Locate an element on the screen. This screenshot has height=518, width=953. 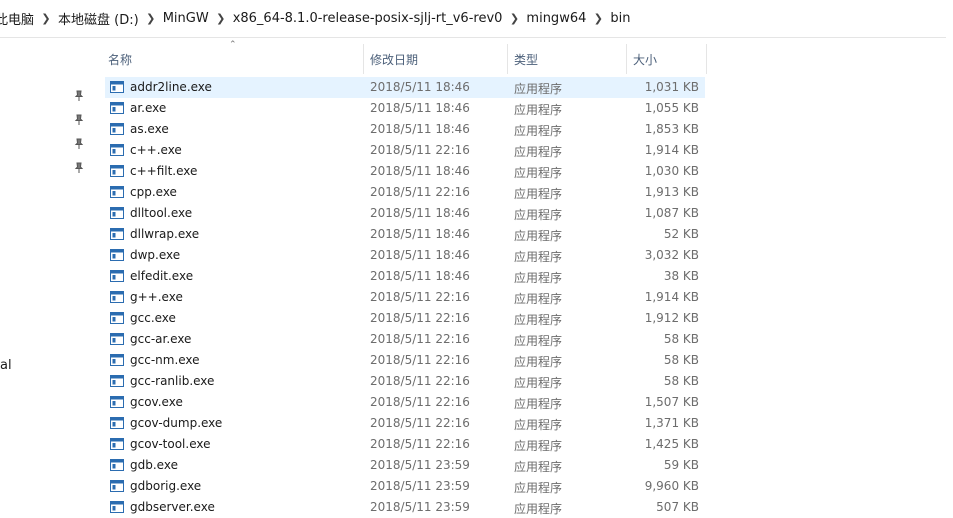
table-row: c++.exe 2018/5/11 22:16 应用程序 1,914 KB is located at coordinates (405, 150).